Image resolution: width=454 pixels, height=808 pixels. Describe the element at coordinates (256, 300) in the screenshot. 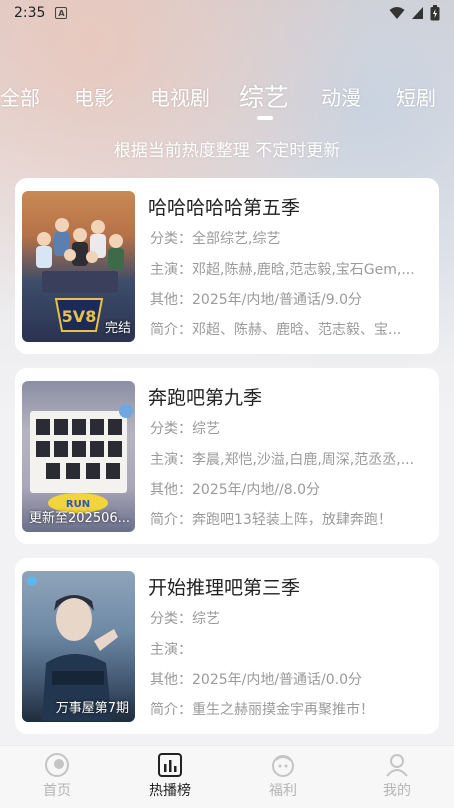

I see `show-other: 其他：2025年/内地/普通话/9.0分` at that location.